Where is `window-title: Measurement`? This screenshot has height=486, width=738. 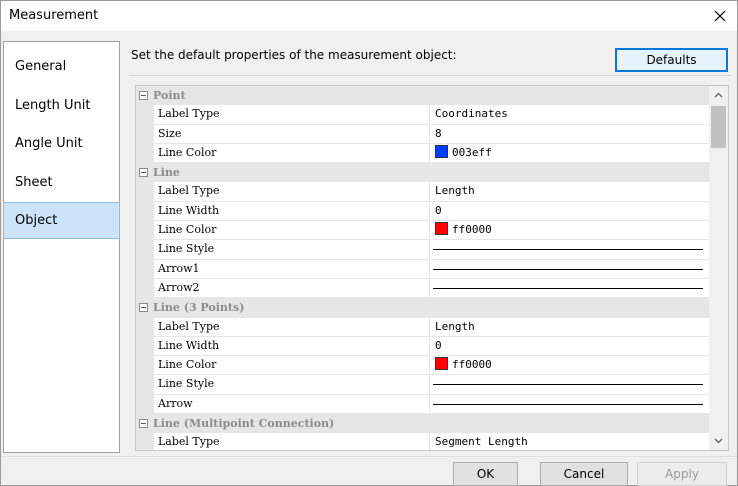
window-title: Measurement is located at coordinates (54, 15).